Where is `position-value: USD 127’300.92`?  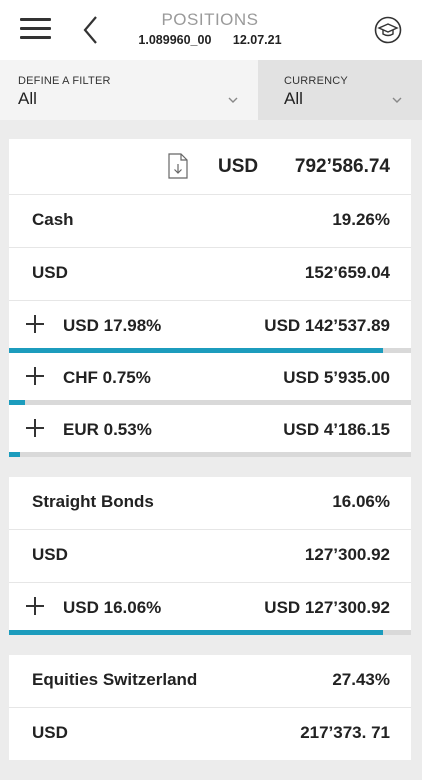 position-value: USD 127’300.92 is located at coordinates (327, 607).